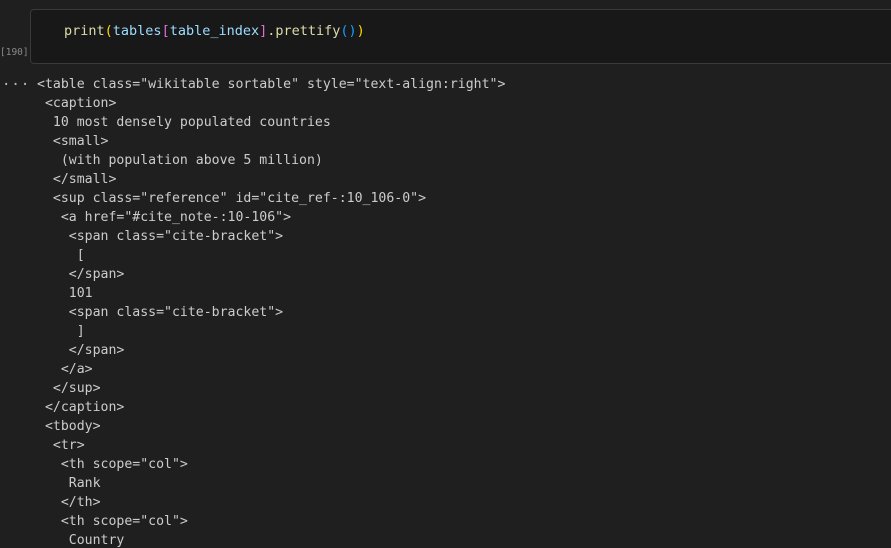 Image resolution: width=891 pixels, height=548 pixels. Describe the element at coordinates (108, 31) in the screenshot. I see `paren-open: (` at that location.